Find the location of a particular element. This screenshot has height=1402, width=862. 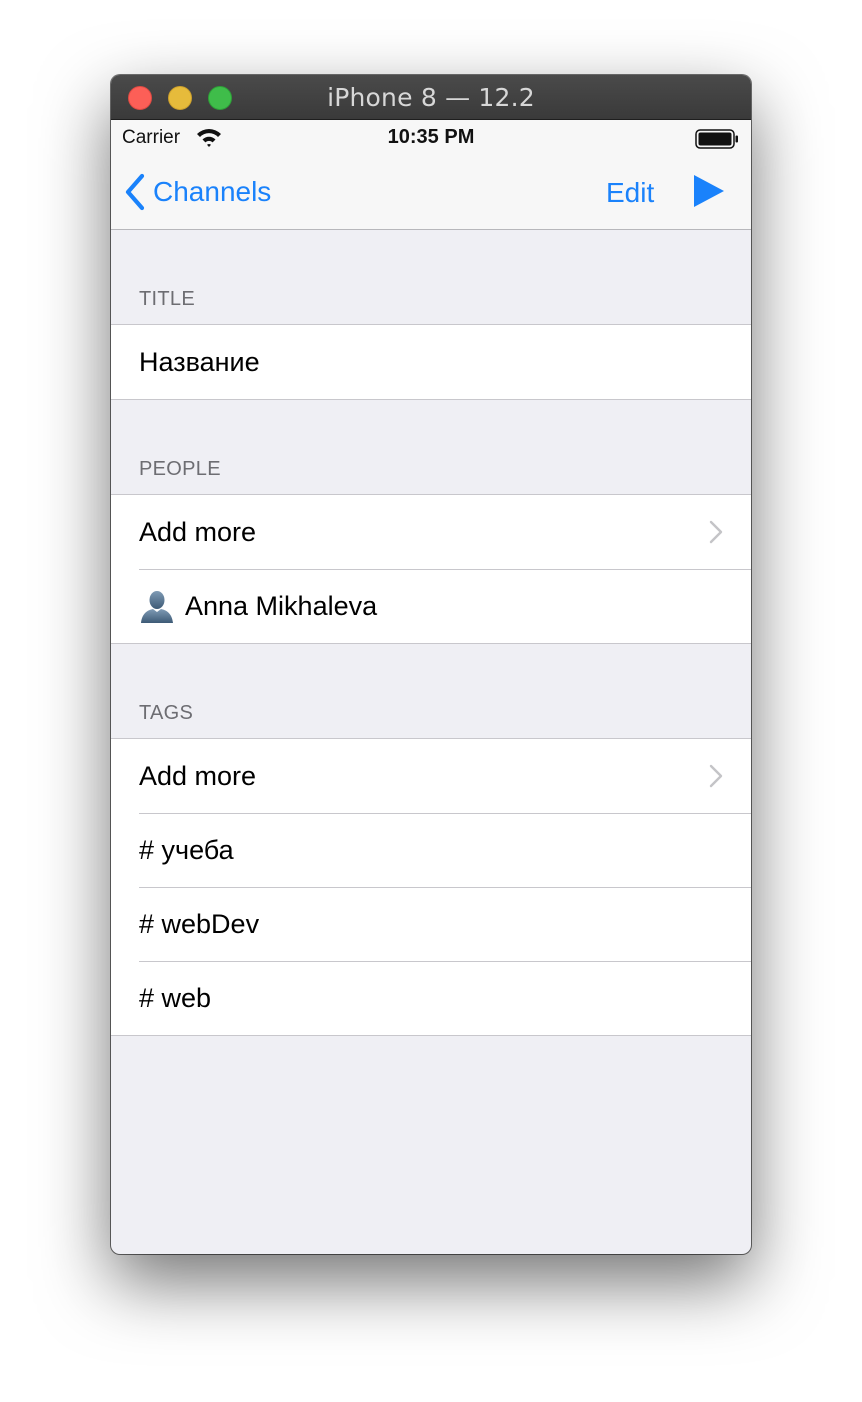

section-header-tags: TAGS is located at coordinates (431, 691).